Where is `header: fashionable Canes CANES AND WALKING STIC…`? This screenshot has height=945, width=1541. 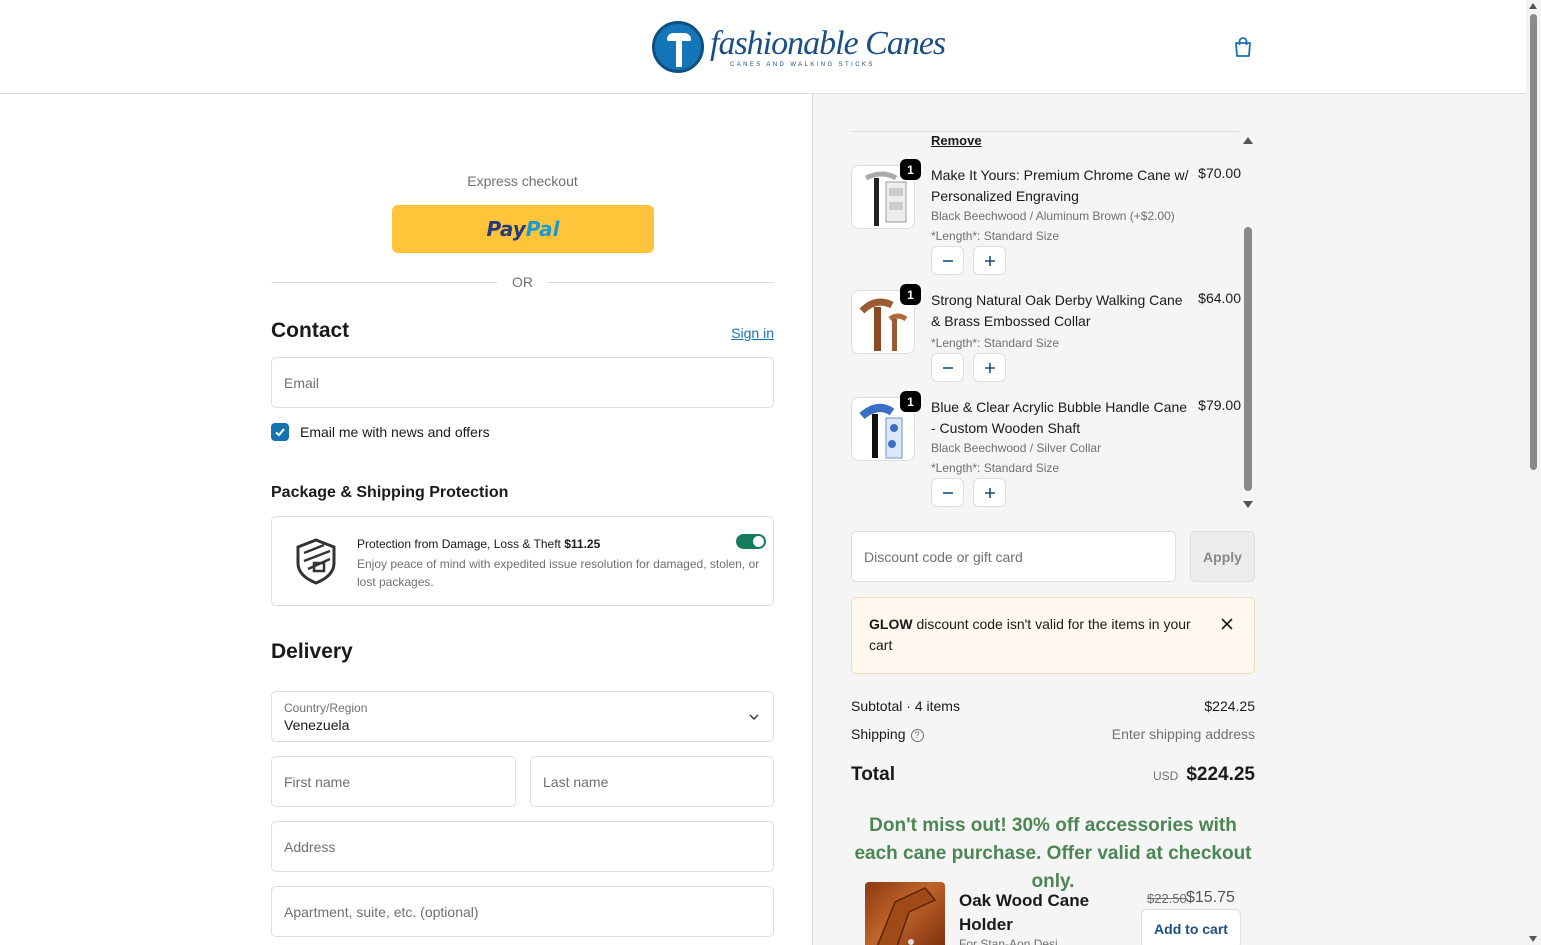 header: fashionable Canes CANES AND WALKING STIC… is located at coordinates (763, 47).